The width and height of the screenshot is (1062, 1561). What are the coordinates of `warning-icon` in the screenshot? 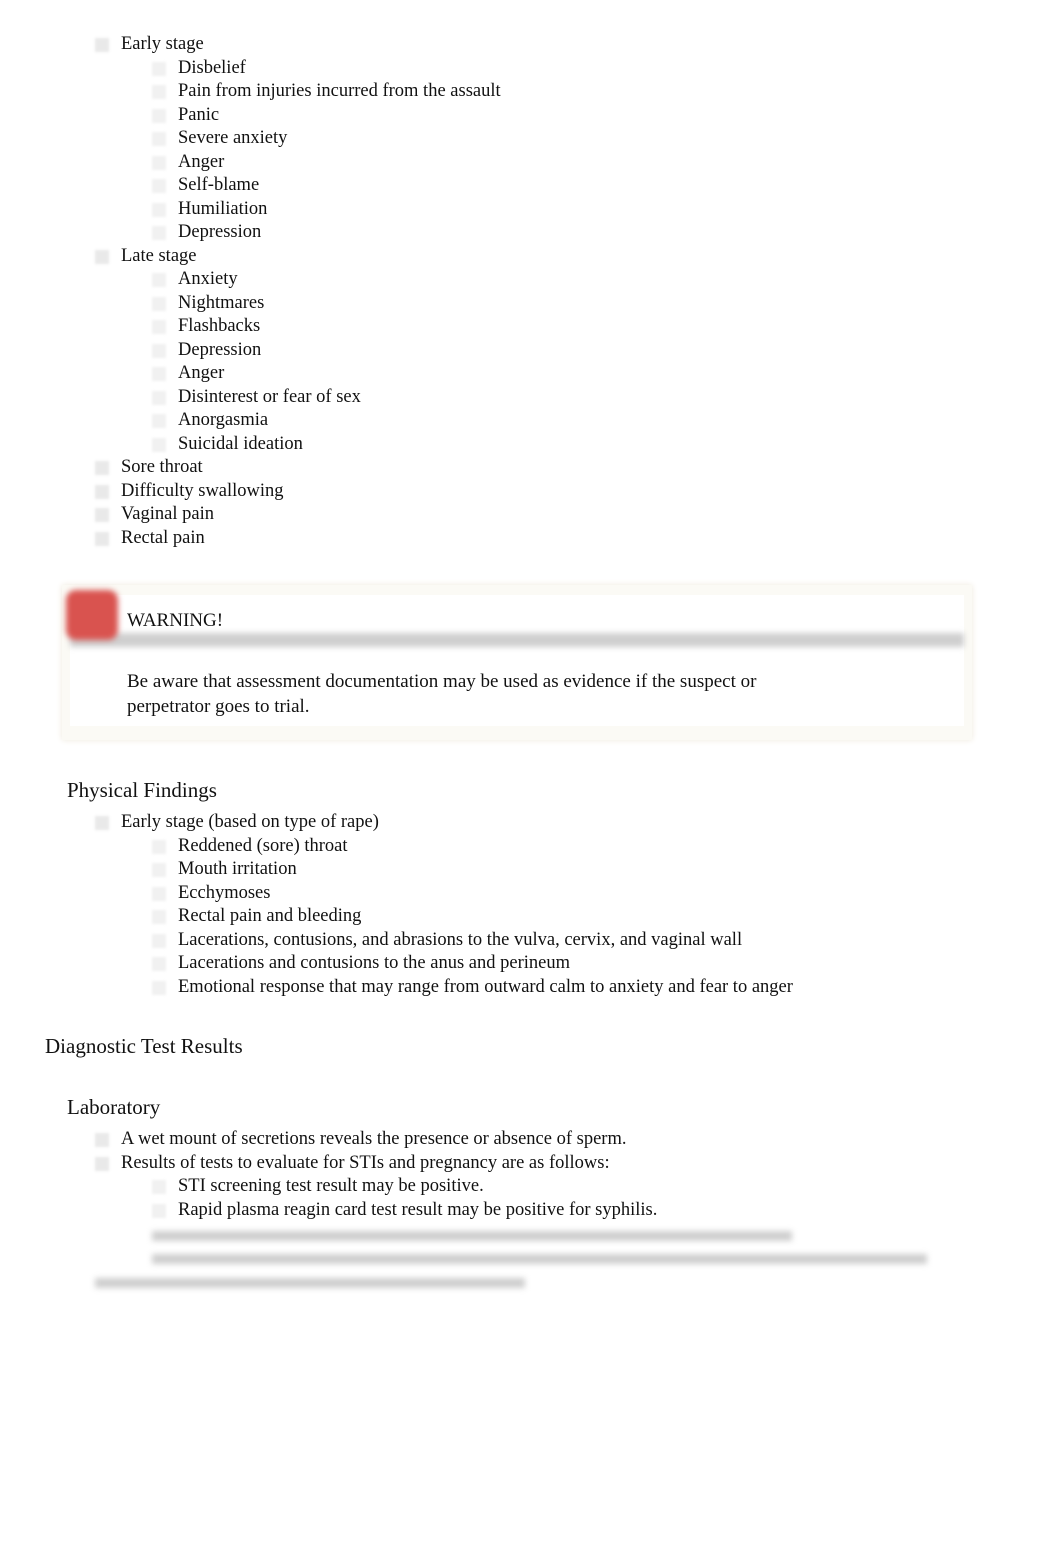 It's located at (92, 615).